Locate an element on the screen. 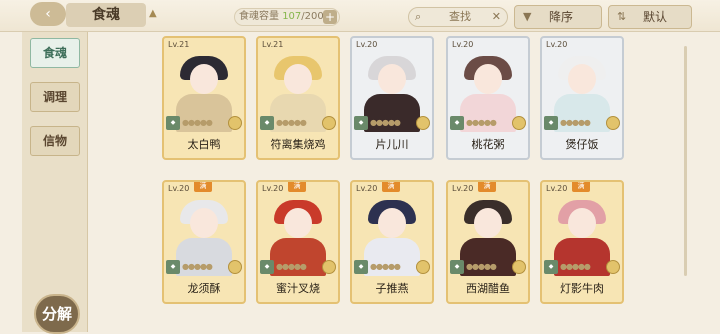 Image resolution: width=720 pixels, height=334 pixels. clear-icon: ✕ is located at coordinates (496, 17).